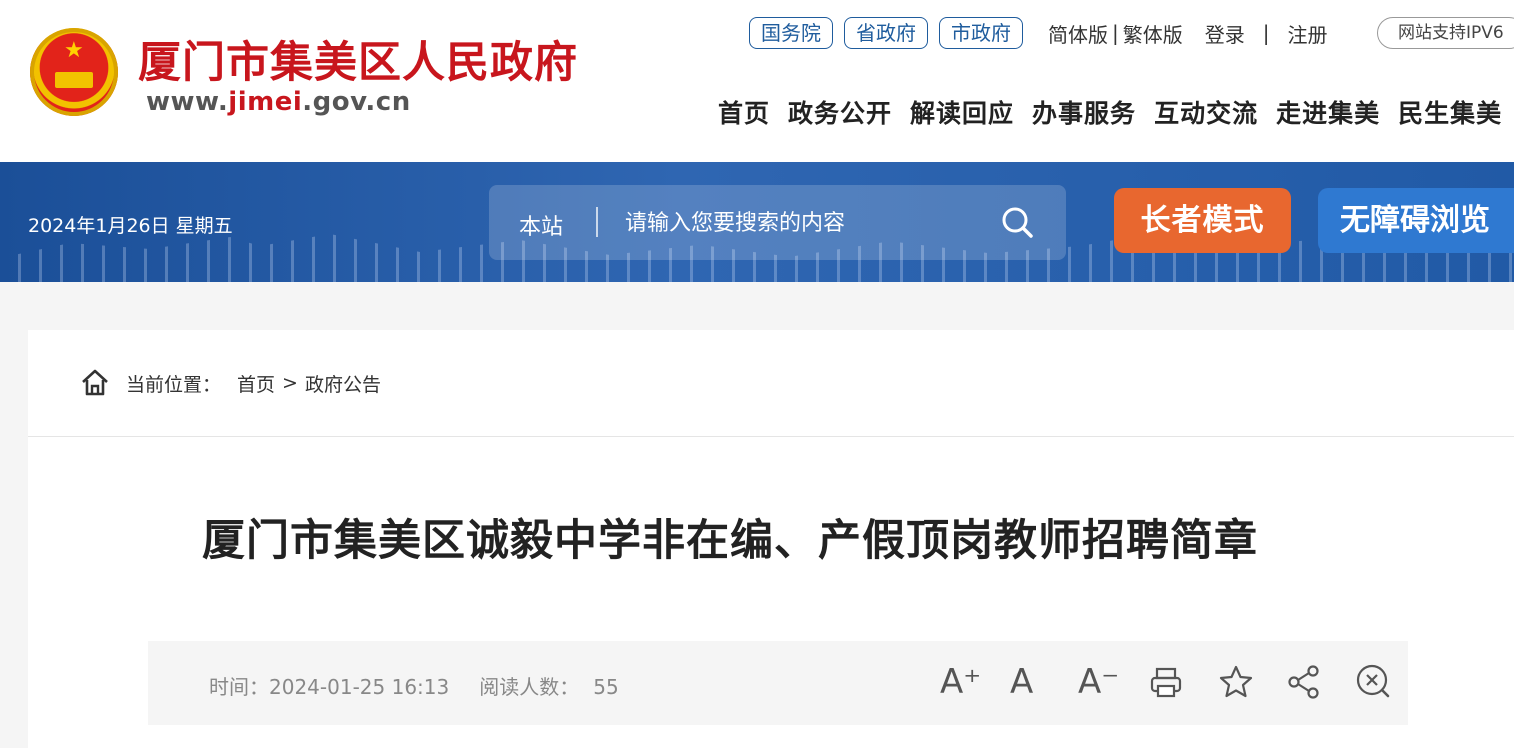  Describe the element at coordinates (1078, 33) in the screenshot. I see `simplified-link: 简体版` at that location.